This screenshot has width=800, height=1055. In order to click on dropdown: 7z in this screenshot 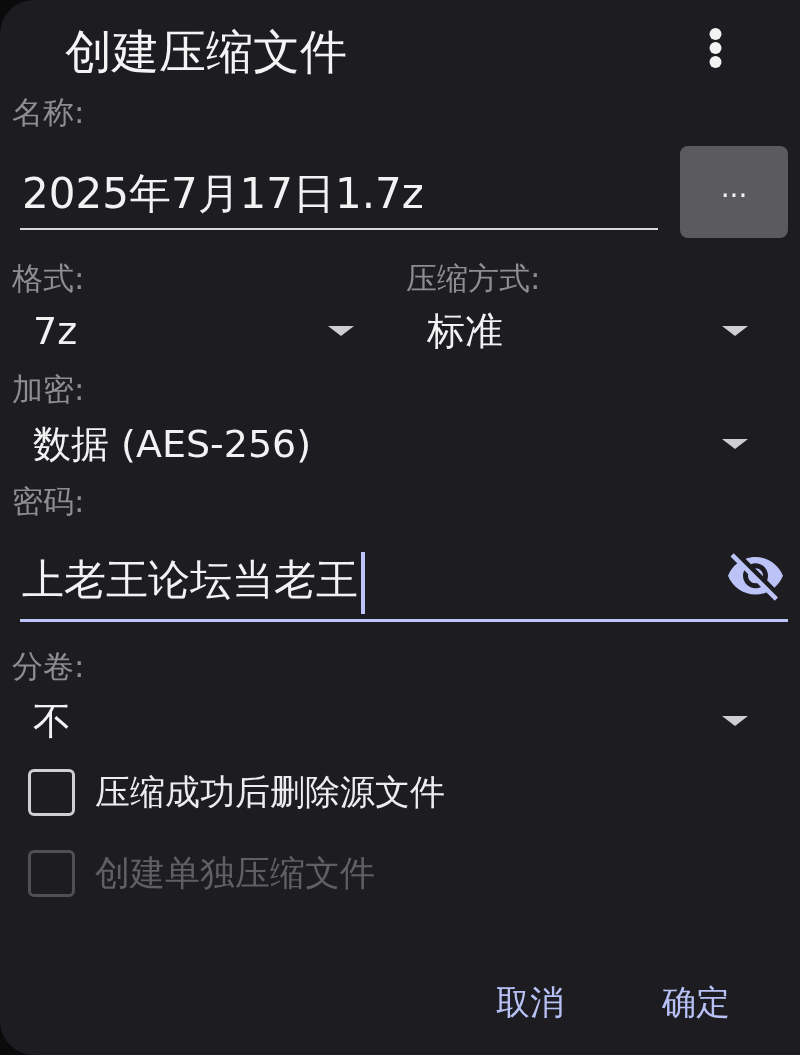, I will do `click(203, 331)`.